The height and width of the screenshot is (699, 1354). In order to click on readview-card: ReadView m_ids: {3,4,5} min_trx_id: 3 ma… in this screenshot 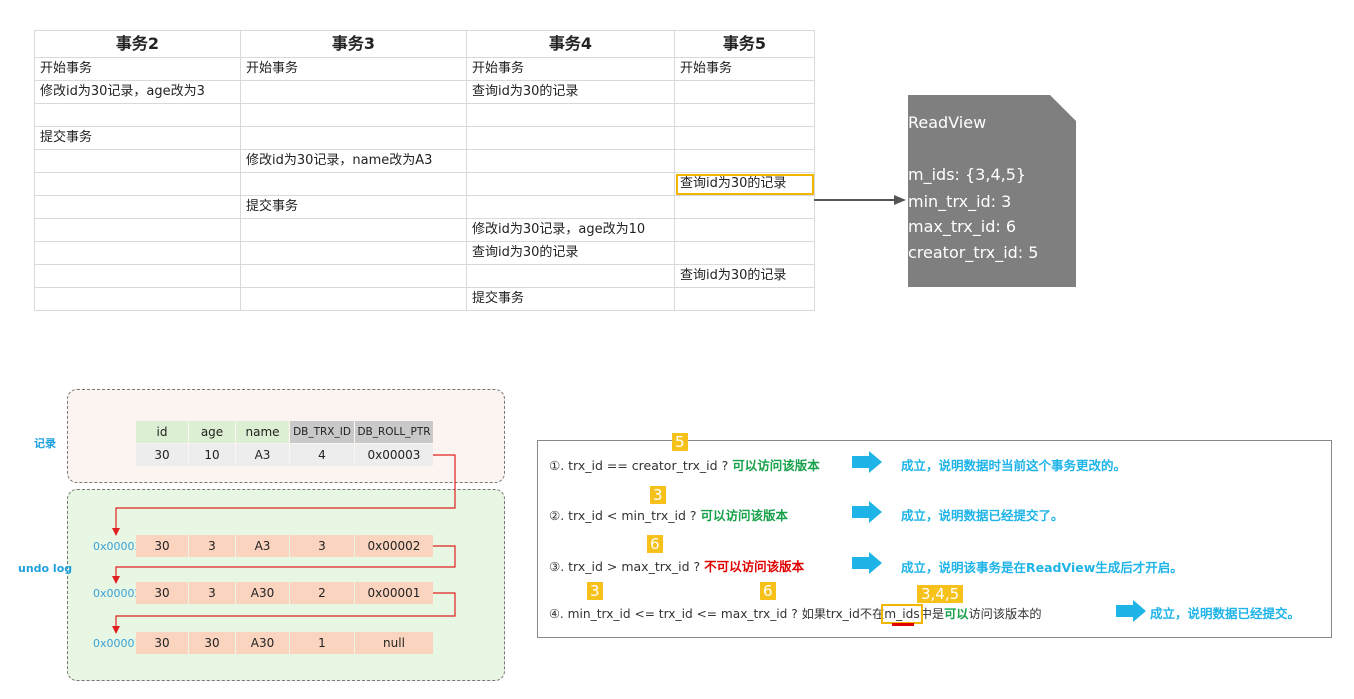, I will do `click(992, 191)`.